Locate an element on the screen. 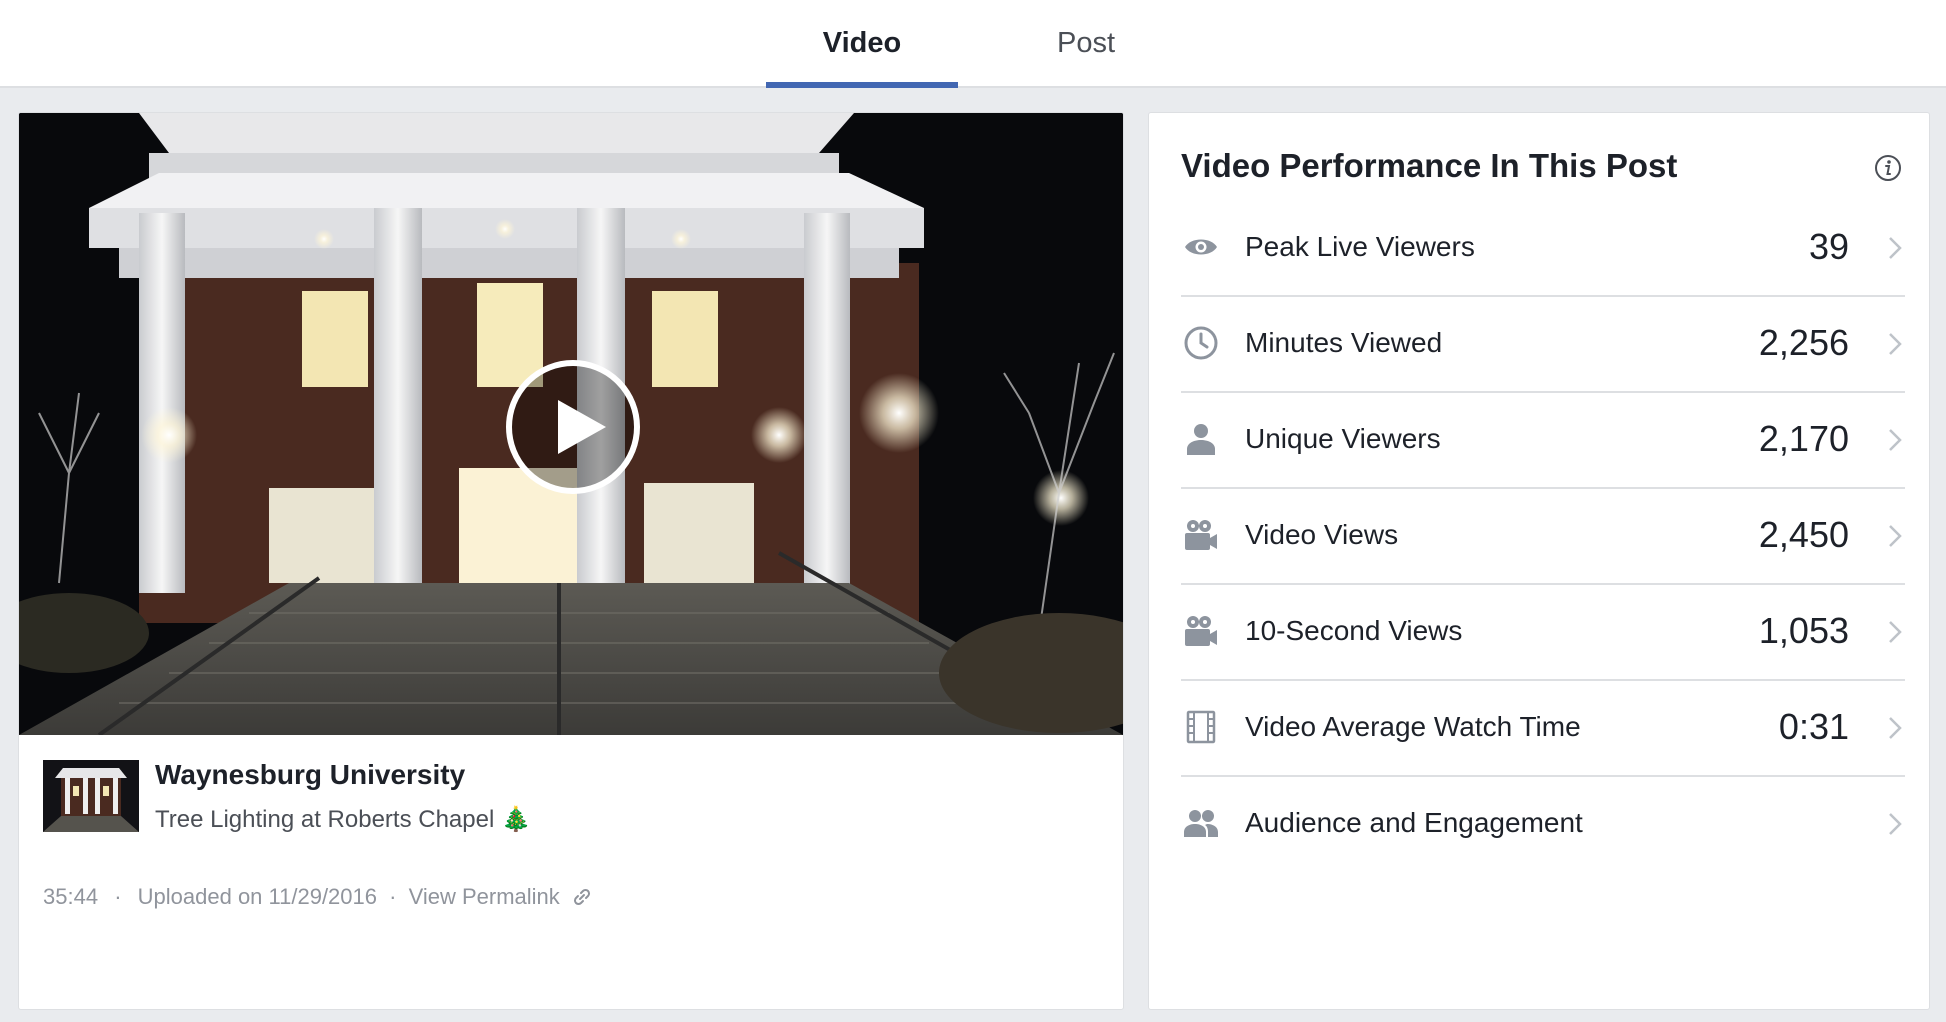 Image resolution: width=1946 pixels, height=1022 pixels. metric-value: 39 is located at coordinates (1828, 246).